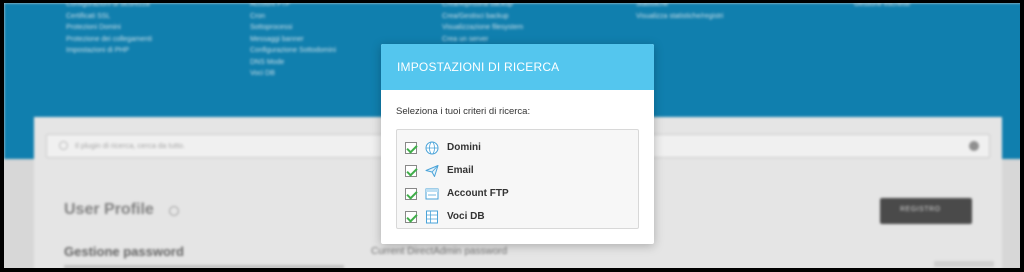 The image size is (1024, 272). Describe the element at coordinates (432, 217) in the screenshot. I see `database-table-icon` at that location.